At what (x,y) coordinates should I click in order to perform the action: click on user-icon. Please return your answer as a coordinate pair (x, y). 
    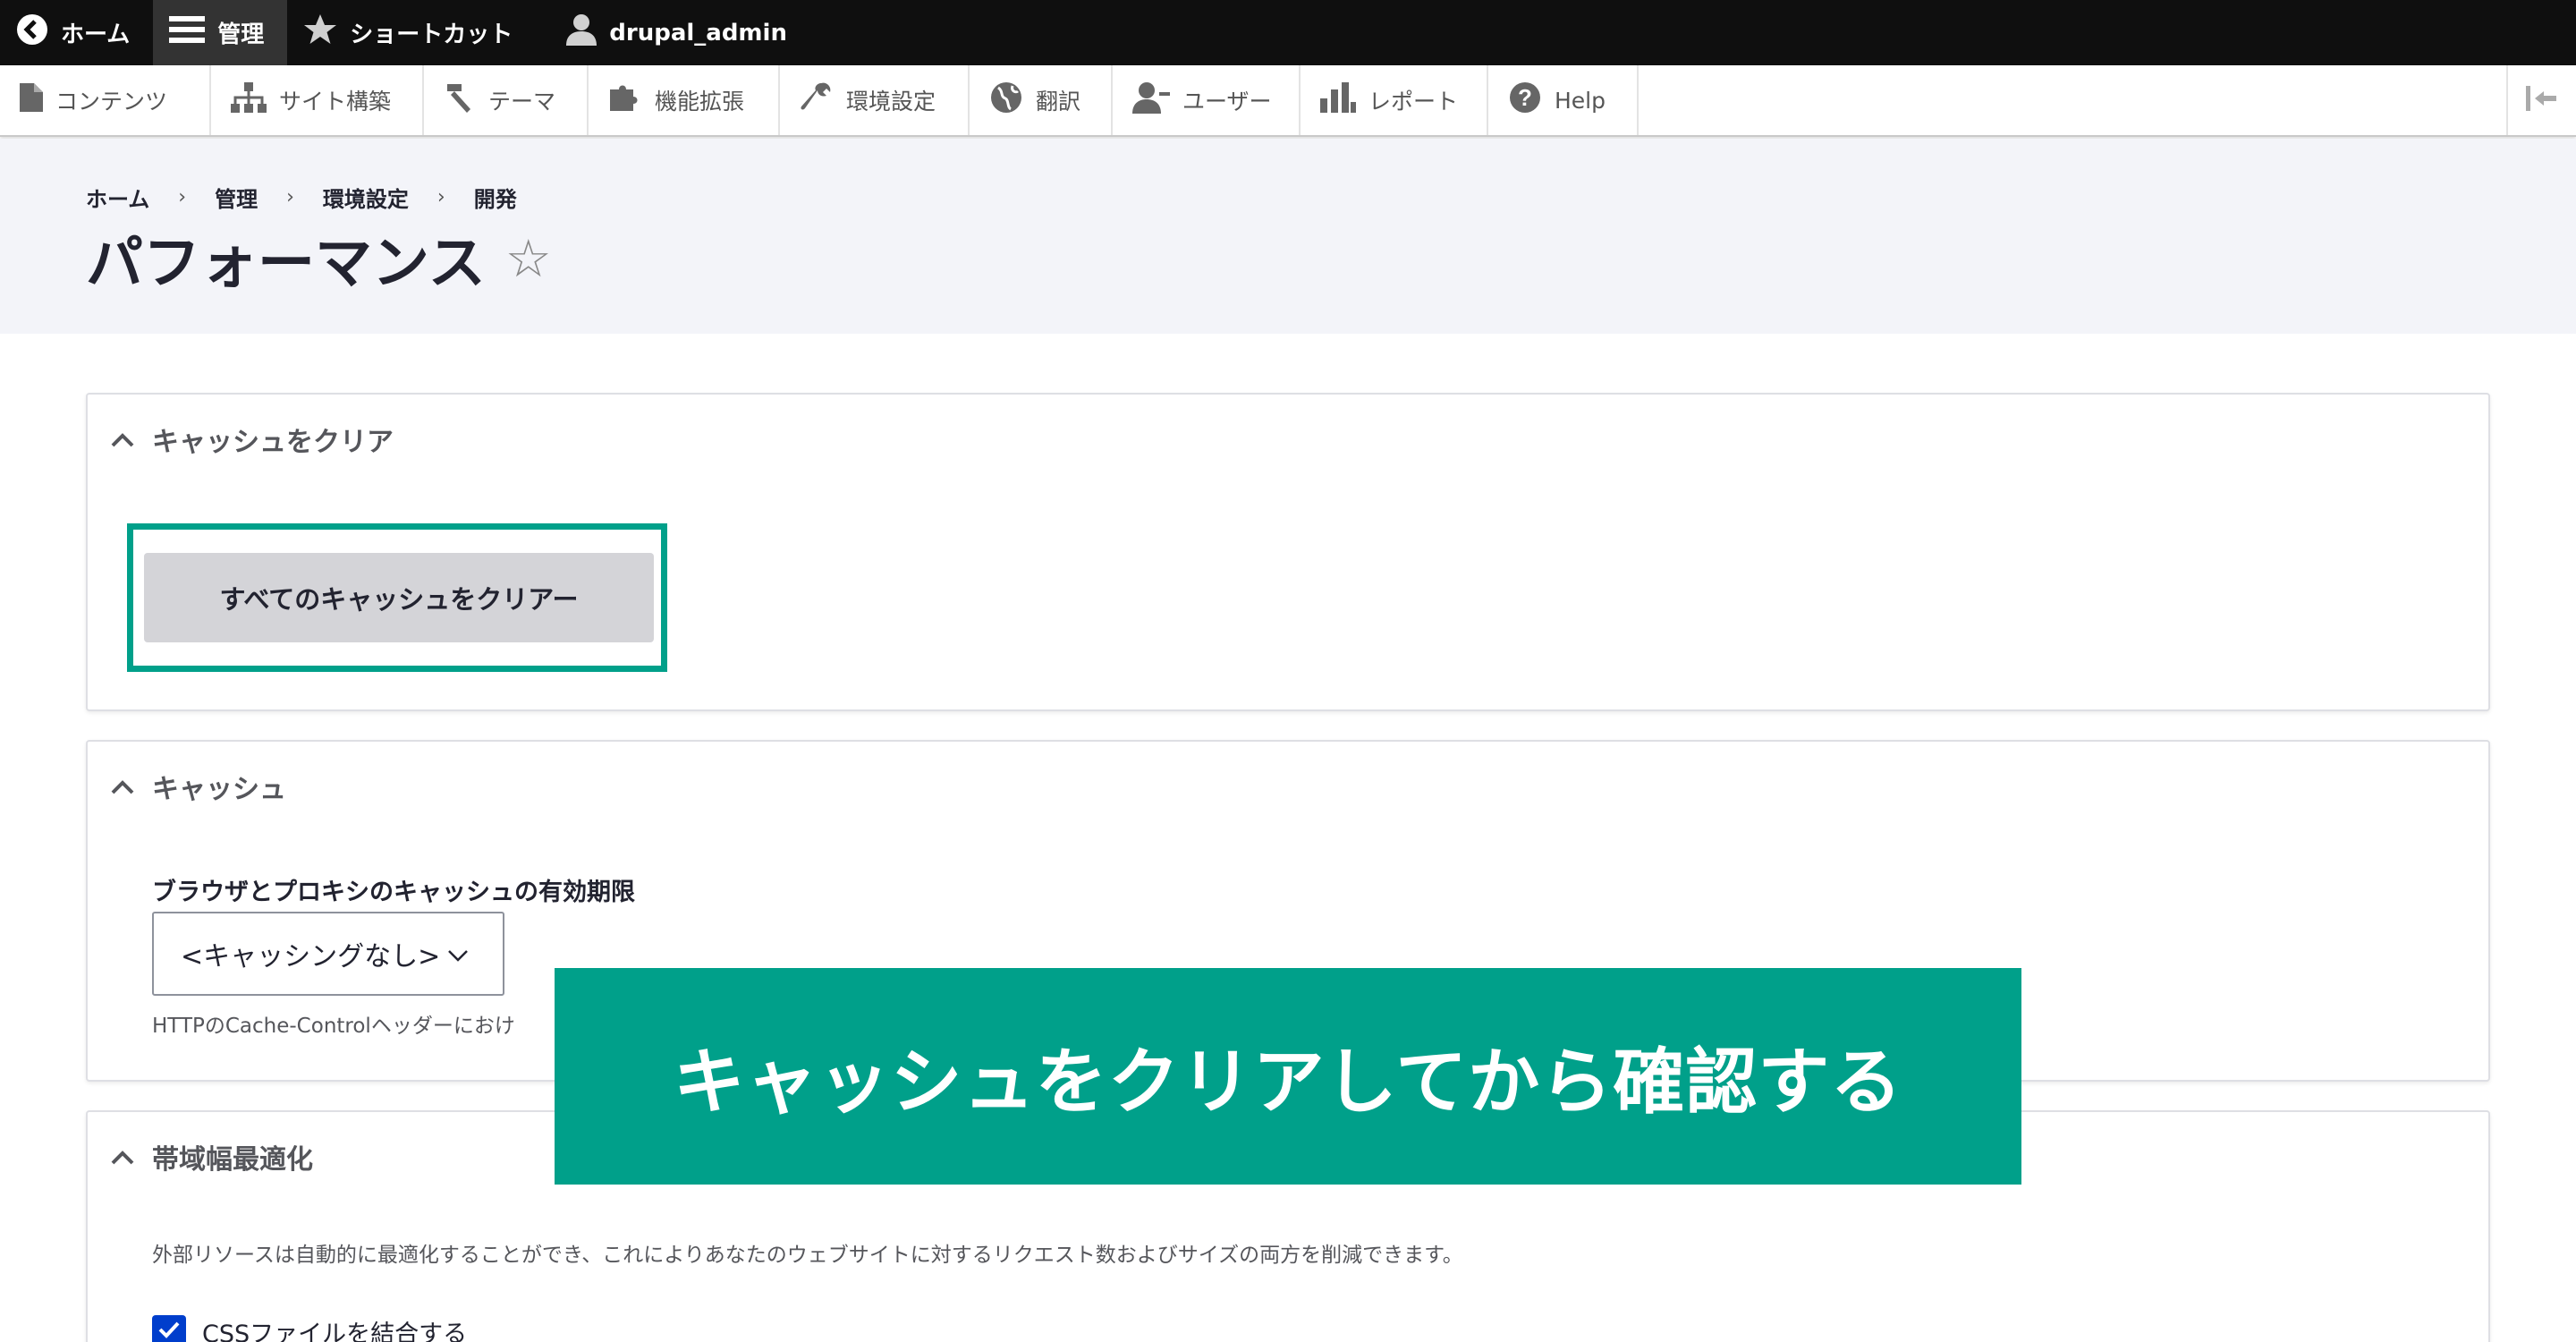
    Looking at the image, I should click on (581, 33).